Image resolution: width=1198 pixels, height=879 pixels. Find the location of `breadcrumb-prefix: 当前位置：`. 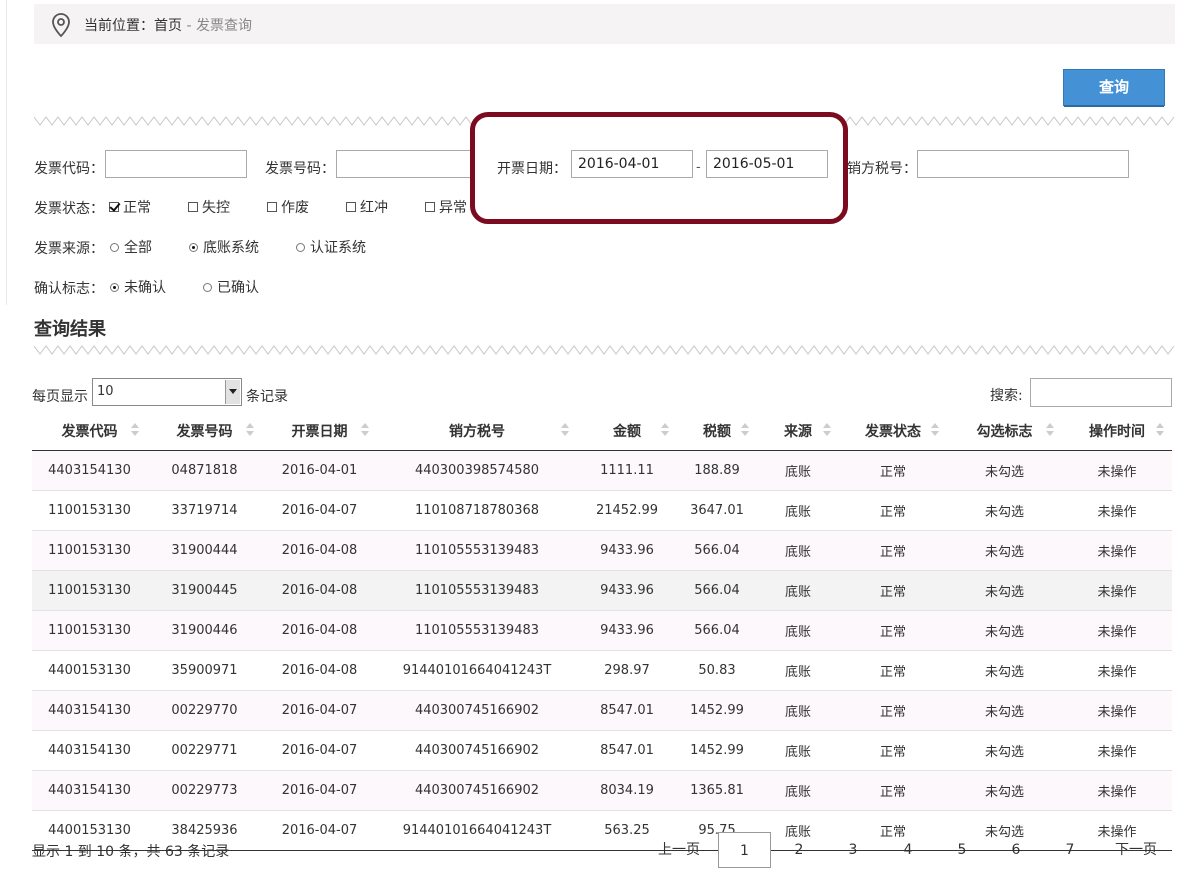

breadcrumb-prefix: 当前位置： is located at coordinates (119, 26).